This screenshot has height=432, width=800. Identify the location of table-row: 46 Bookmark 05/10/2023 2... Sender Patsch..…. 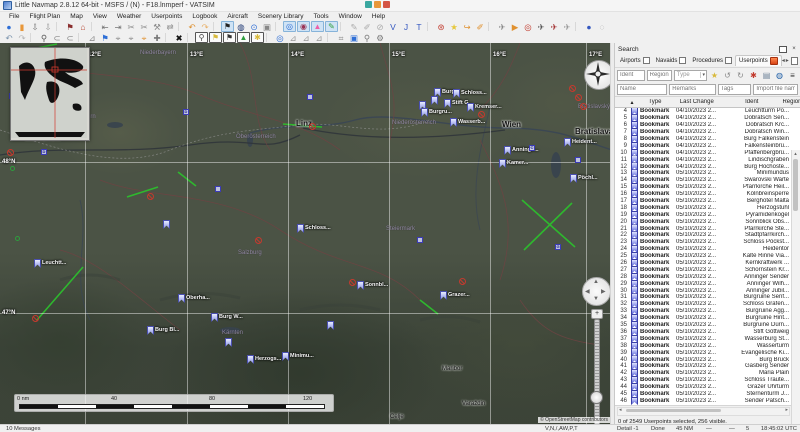
(707, 400).